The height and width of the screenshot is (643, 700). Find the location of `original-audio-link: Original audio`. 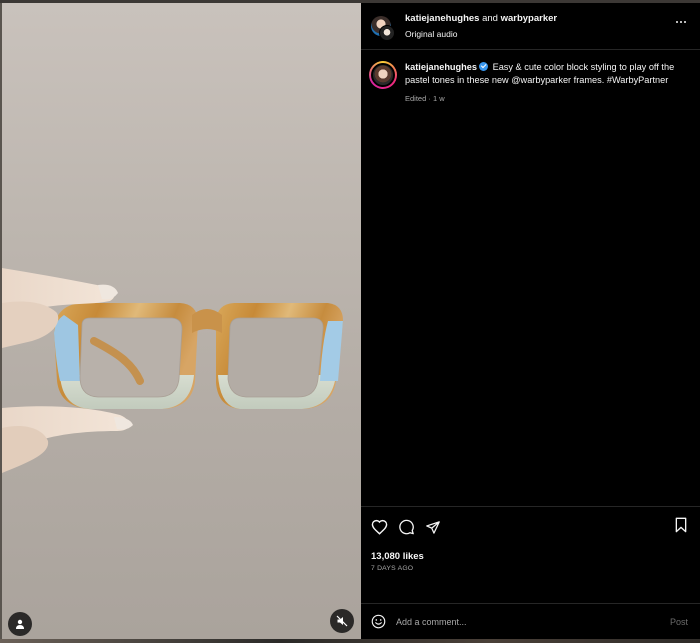

original-audio-link: Original audio is located at coordinates (481, 34).